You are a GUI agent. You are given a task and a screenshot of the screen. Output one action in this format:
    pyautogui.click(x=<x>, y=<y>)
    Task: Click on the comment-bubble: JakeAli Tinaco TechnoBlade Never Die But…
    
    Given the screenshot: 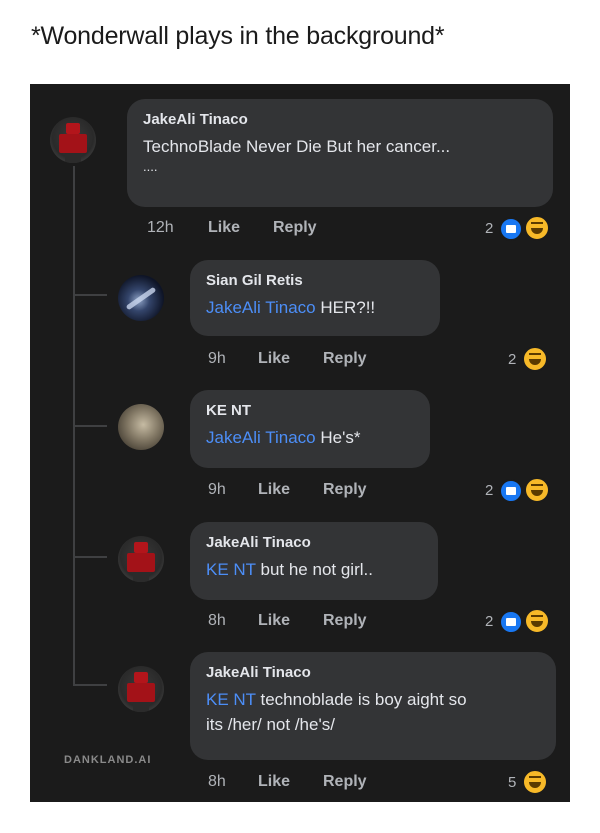 What is the action you would take?
    pyautogui.click(x=340, y=153)
    